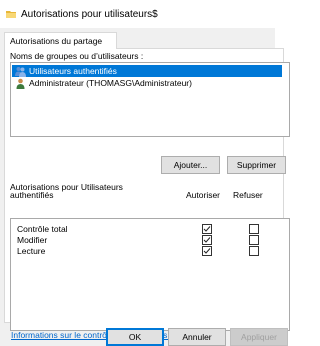 This screenshot has height=346, width=320. Describe the element at coordinates (151, 251) in the screenshot. I see `permission-row-read: Lecture` at that location.